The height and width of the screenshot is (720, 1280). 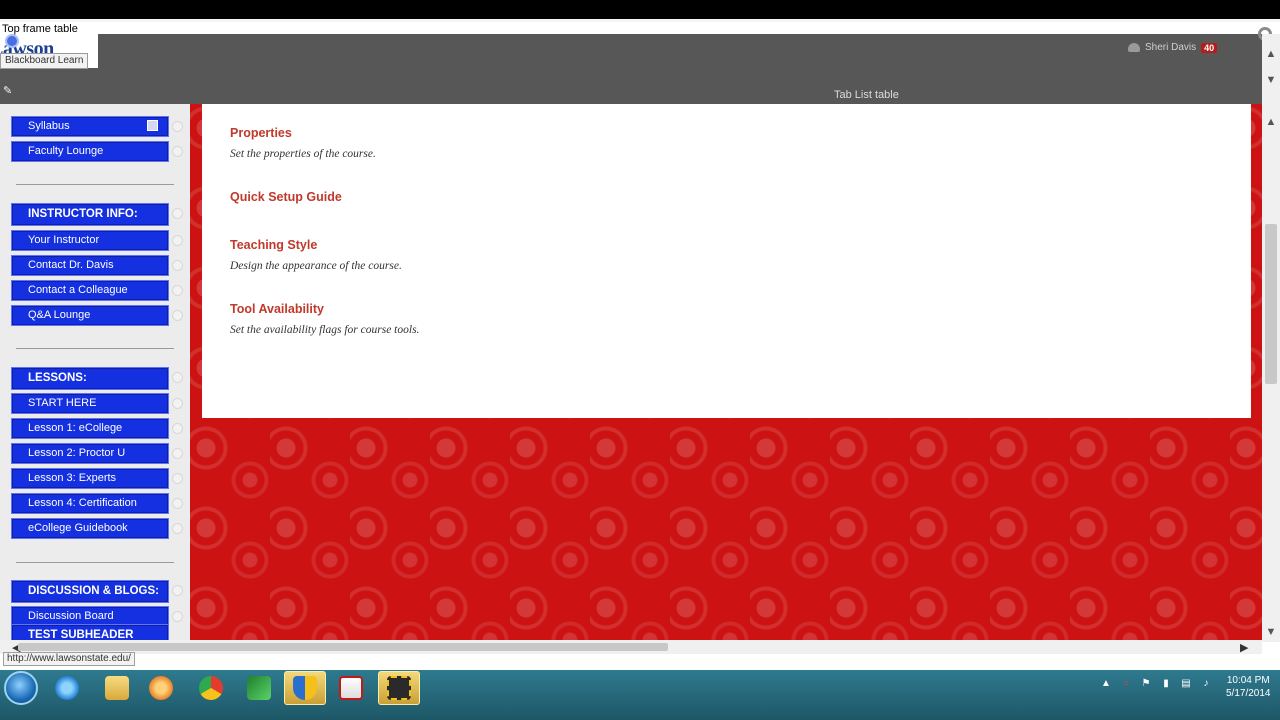 What do you see at coordinates (1244, 647) in the screenshot?
I see `scroll-right-arrow-icon: ▶` at bounding box center [1244, 647].